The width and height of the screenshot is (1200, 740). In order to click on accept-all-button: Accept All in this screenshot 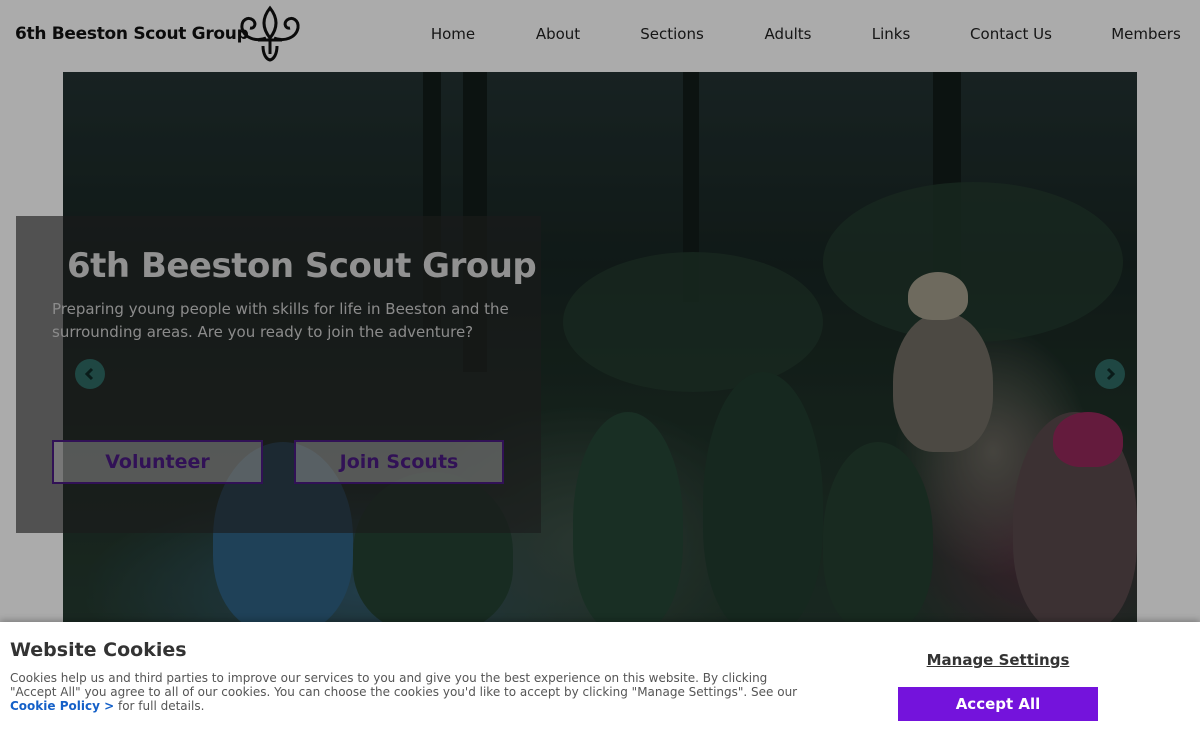, I will do `click(998, 704)`.